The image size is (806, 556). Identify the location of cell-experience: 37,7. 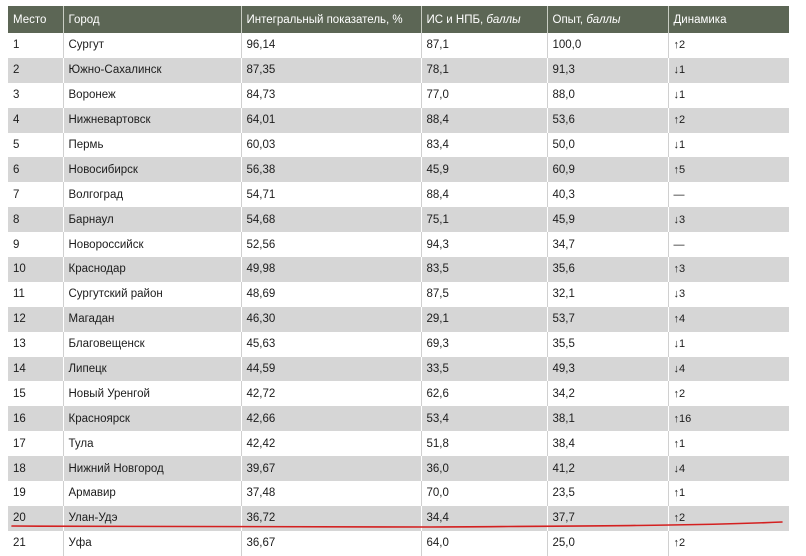
(607, 518).